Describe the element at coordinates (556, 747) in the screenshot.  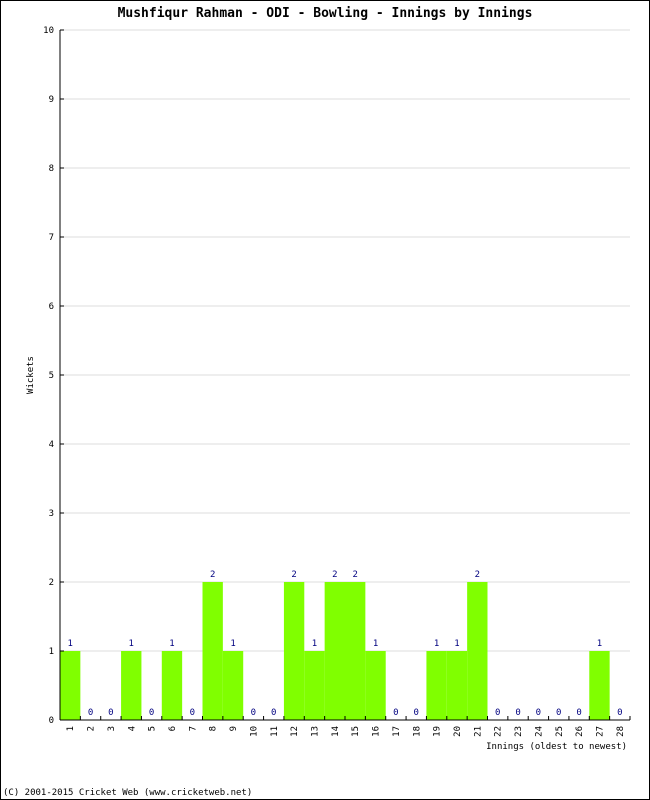
I see `x-axis-label: Innings (oldest to newest)` at that location.